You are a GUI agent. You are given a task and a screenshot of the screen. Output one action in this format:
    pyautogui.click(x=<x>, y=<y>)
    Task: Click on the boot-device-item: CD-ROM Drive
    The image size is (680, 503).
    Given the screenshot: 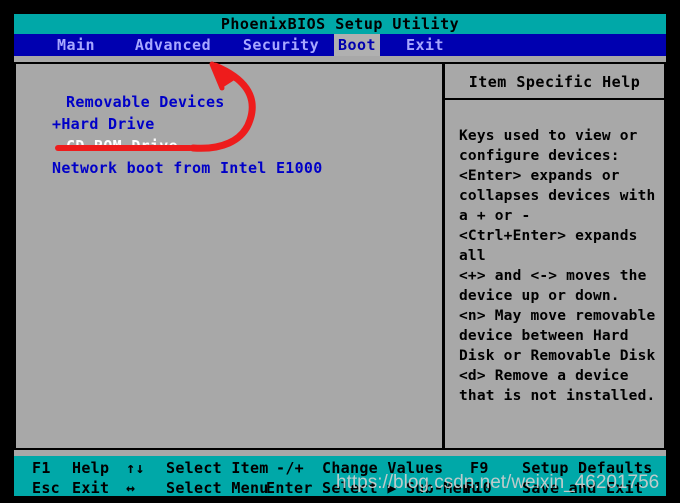 What is the action you would take?
    pyautogui.click(x=122, y=146)
    